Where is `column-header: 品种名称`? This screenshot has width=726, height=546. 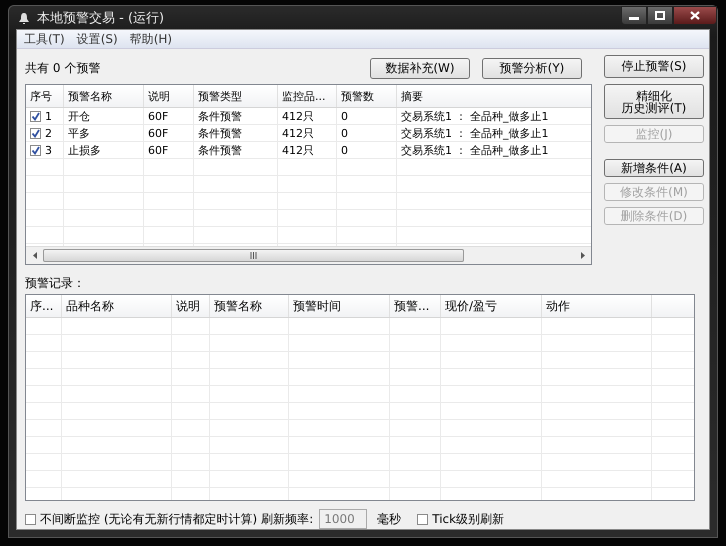
column-header: 品种名称 is located at coordinates (117, 306).